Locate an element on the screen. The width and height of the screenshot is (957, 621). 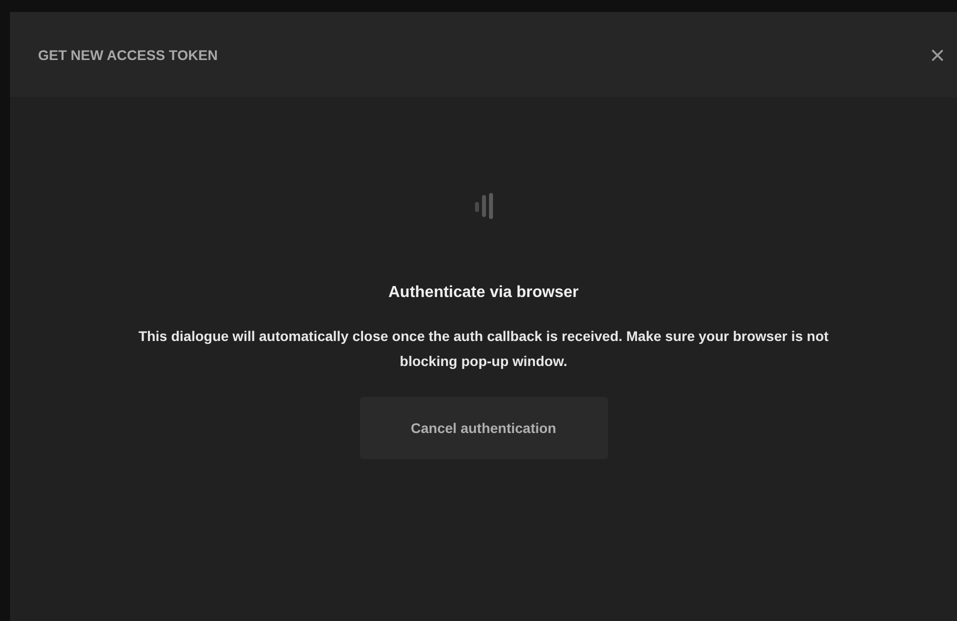
dialog-title: GET NEW ACCESS TOKEN is located at coordinates (128, 54).